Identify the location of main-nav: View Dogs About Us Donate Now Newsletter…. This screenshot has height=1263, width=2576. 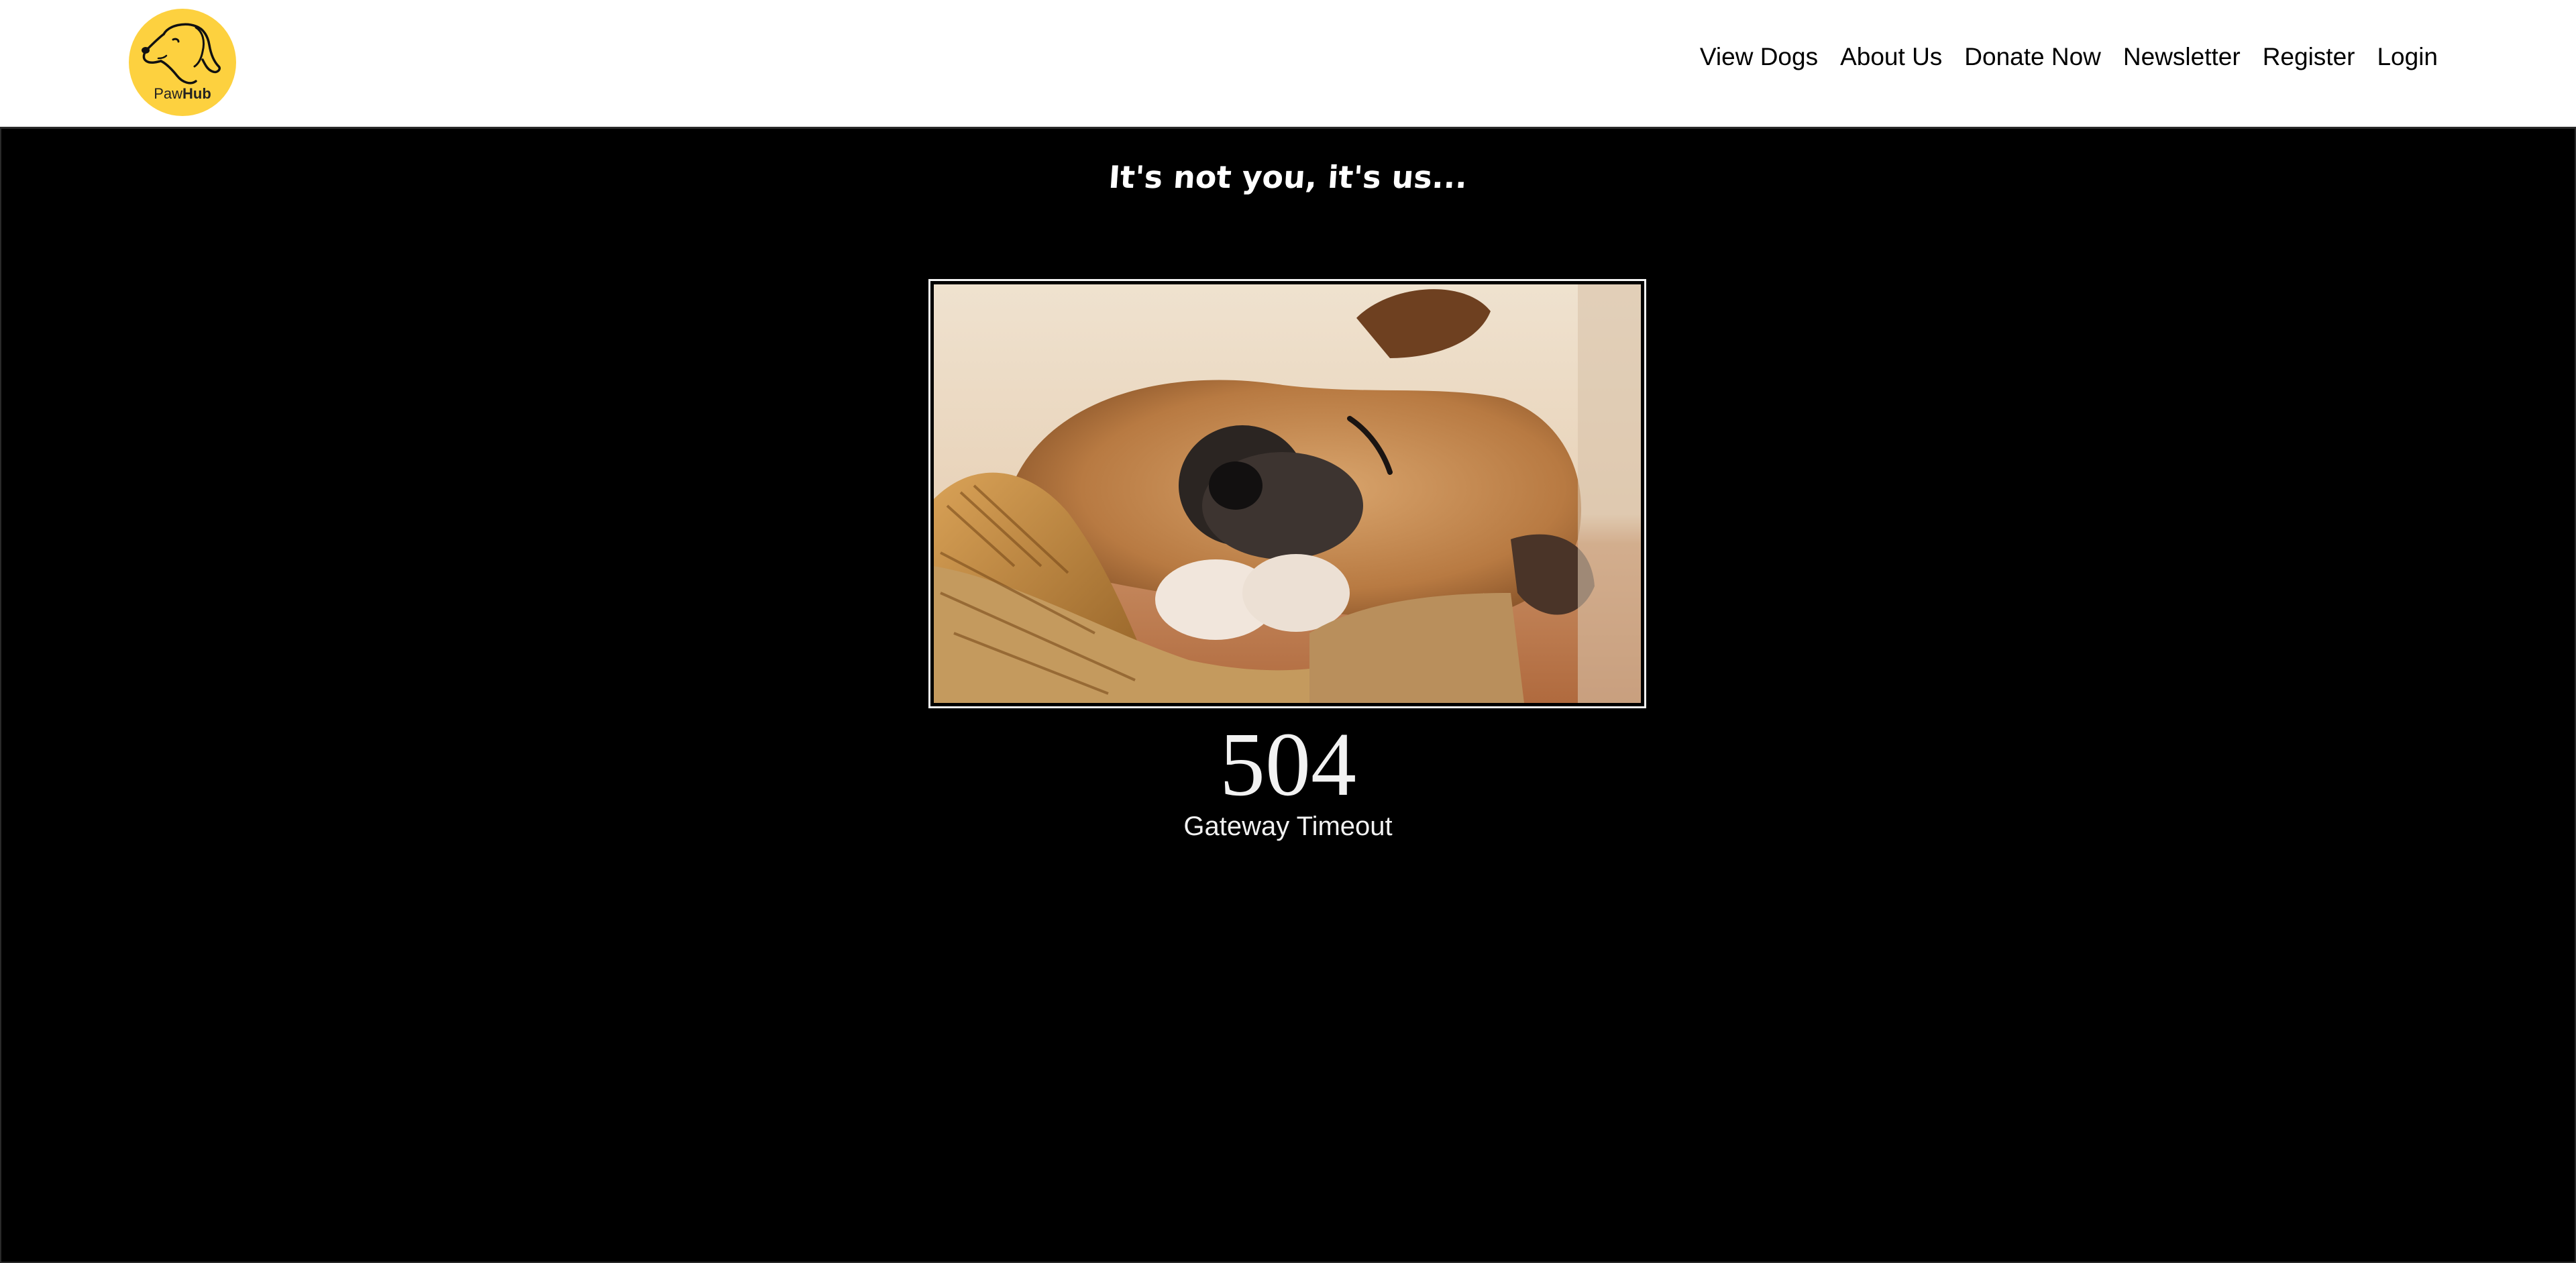
(2058, 57).